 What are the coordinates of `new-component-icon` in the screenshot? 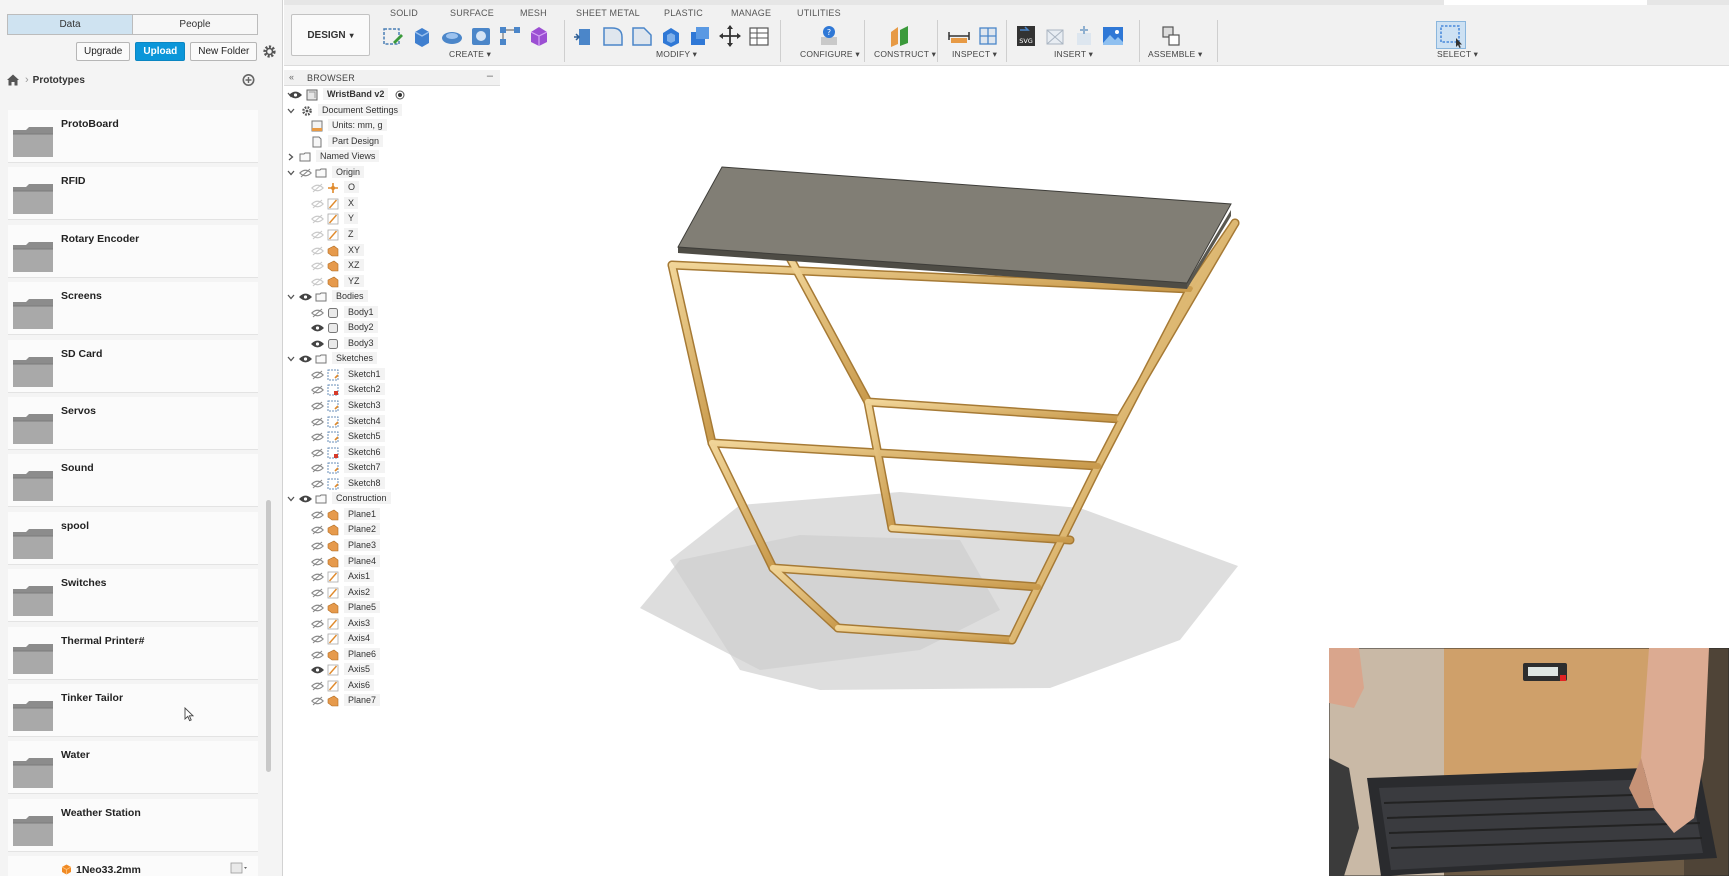 It's located at (1171, 36).